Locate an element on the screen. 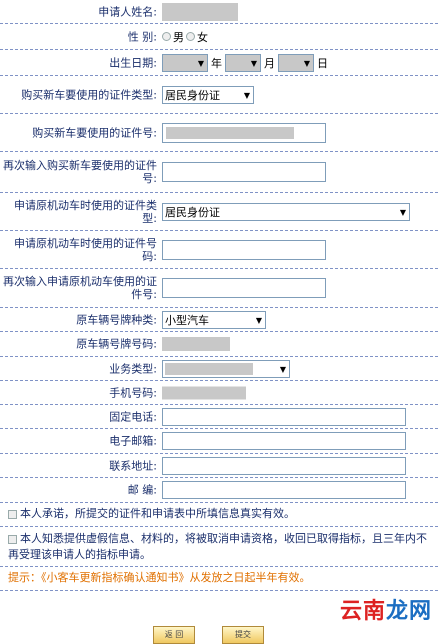  watermark-part2: 龙网 is located at coordinates (408, 611).